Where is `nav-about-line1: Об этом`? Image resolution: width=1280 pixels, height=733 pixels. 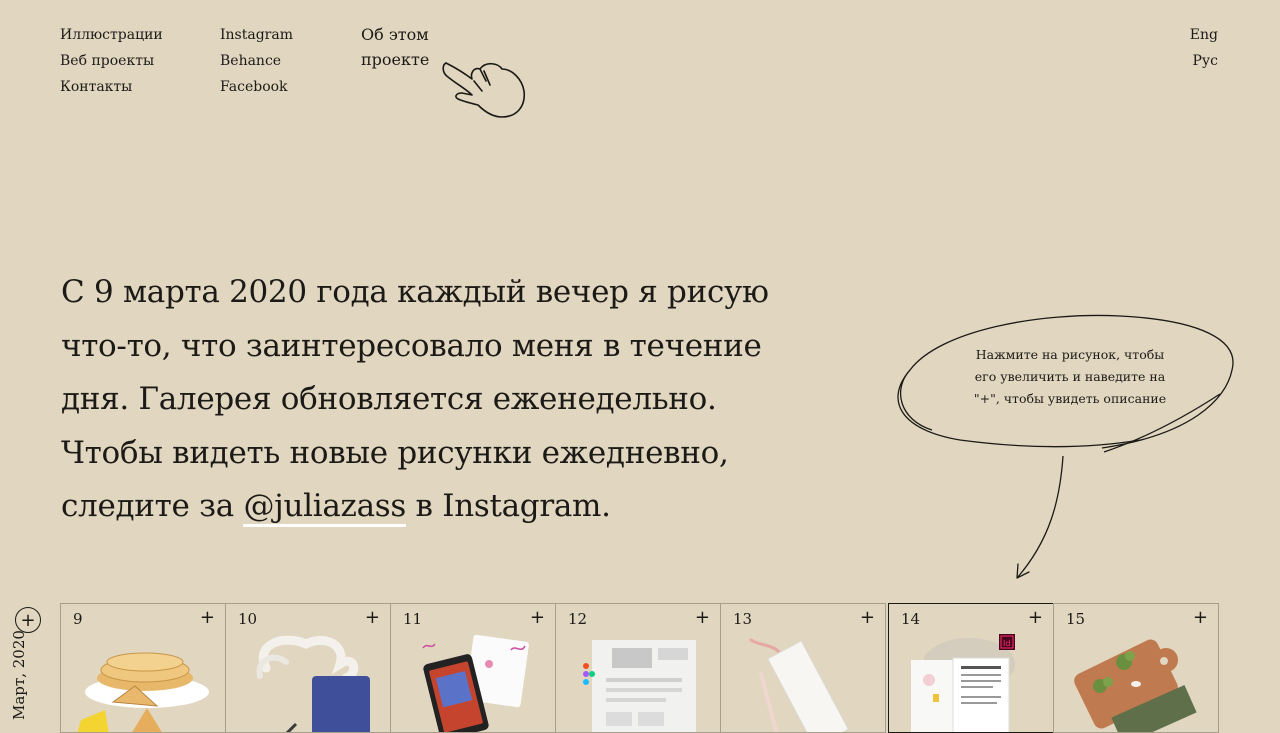 nav-about-line1: Об этом is located at coordinates (395, 34).